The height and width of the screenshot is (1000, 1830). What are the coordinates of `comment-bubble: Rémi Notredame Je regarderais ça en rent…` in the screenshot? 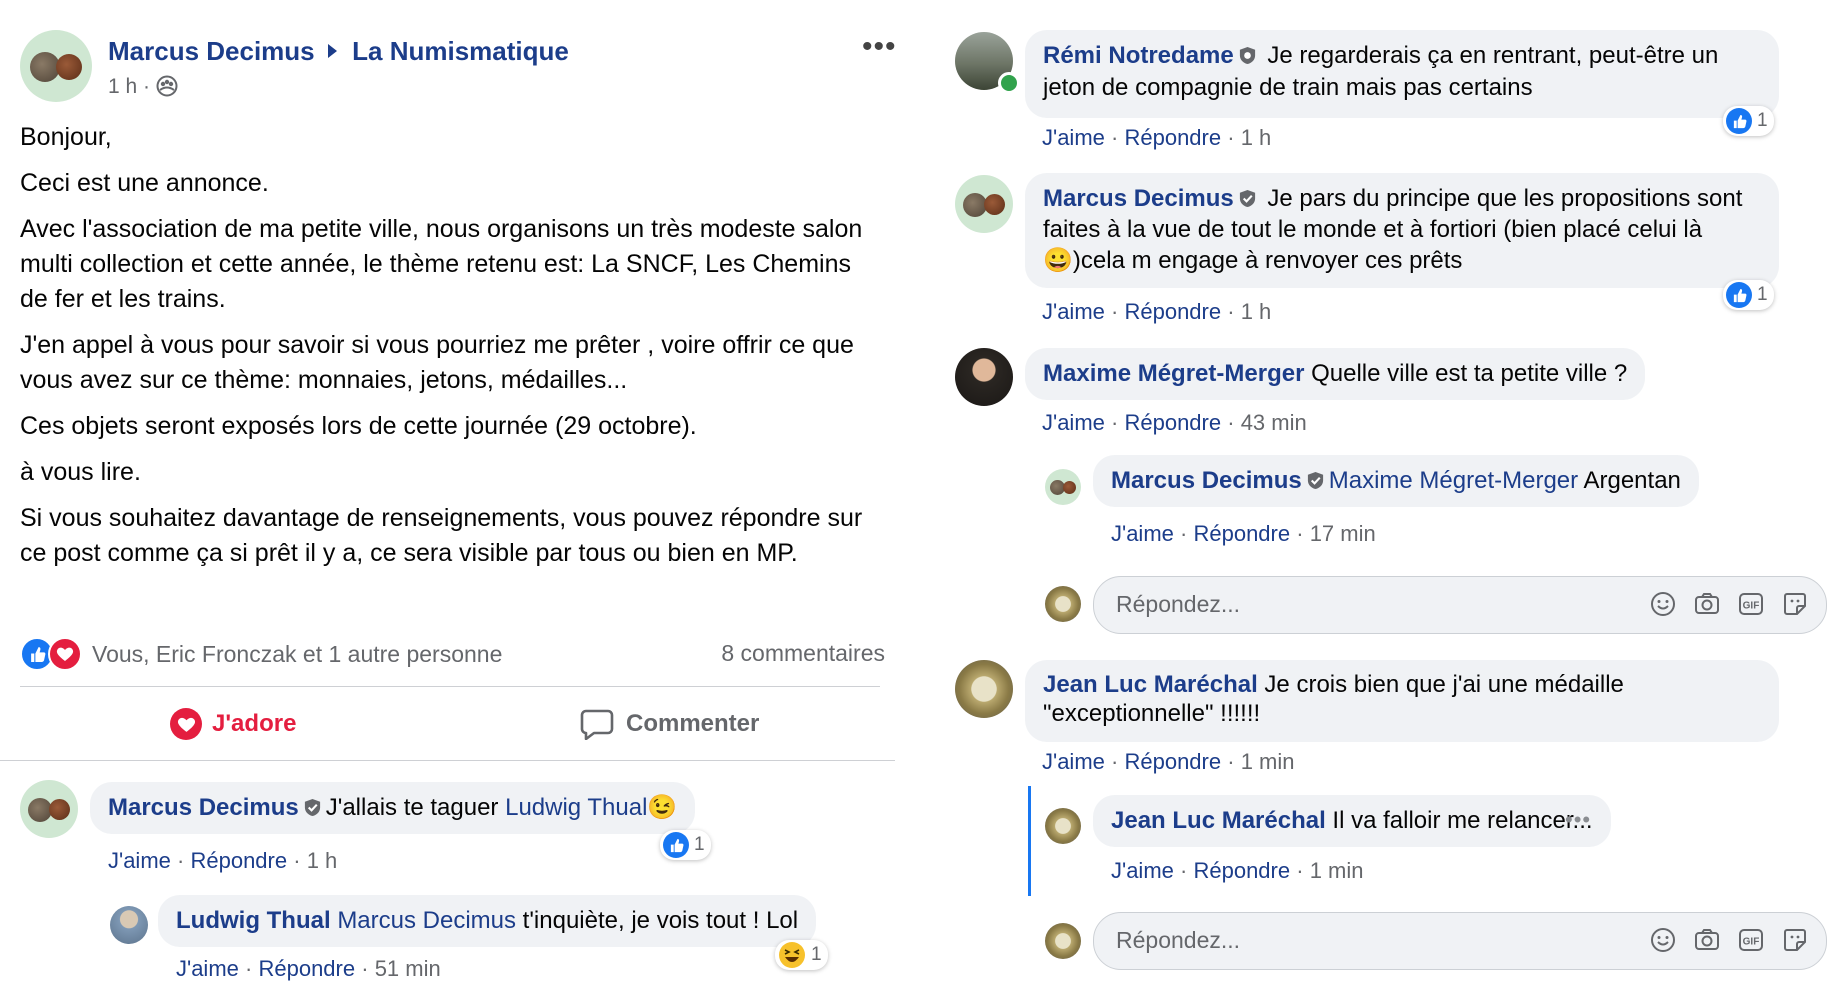 It's located at (1402, 74).